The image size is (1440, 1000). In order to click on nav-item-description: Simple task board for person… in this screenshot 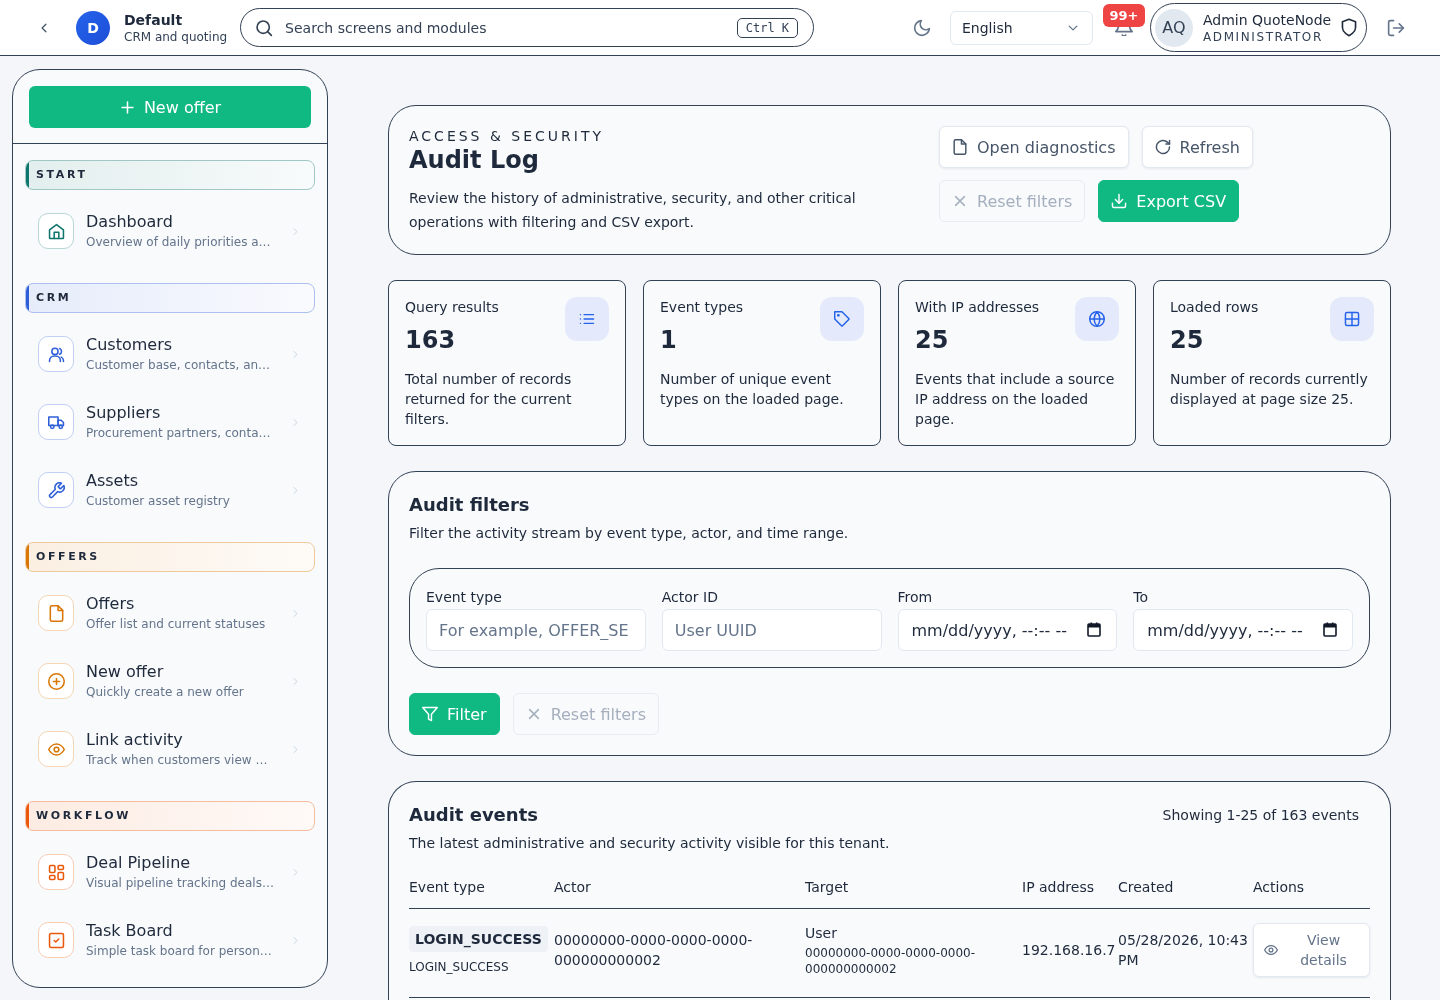, I will do `click(179, 951)`.